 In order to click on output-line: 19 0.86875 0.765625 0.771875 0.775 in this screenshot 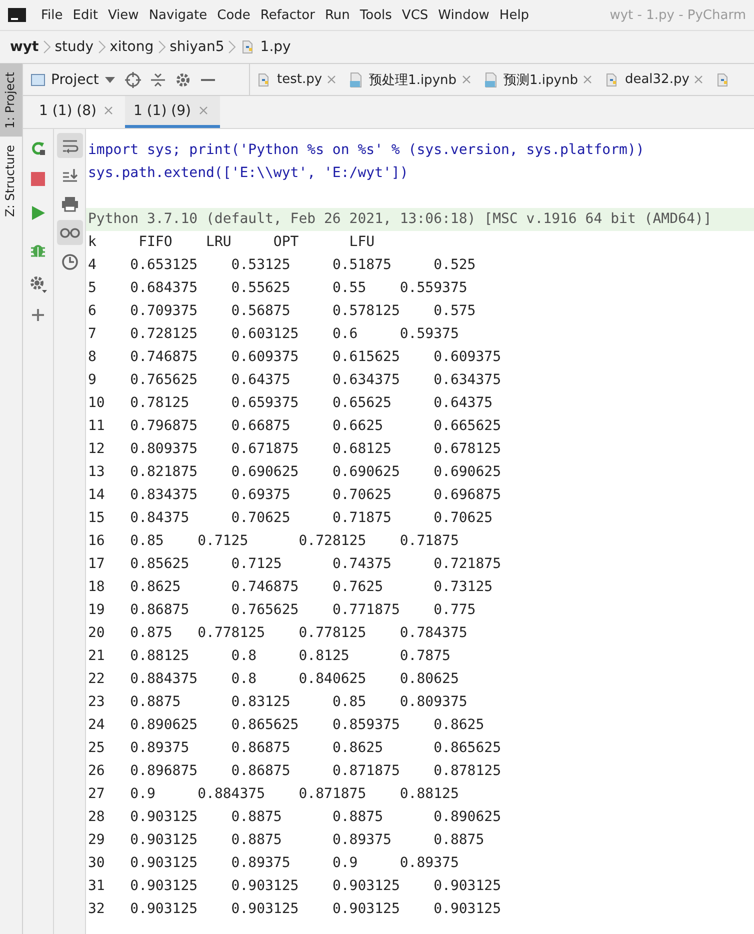, I will do `click(282, 610)`.